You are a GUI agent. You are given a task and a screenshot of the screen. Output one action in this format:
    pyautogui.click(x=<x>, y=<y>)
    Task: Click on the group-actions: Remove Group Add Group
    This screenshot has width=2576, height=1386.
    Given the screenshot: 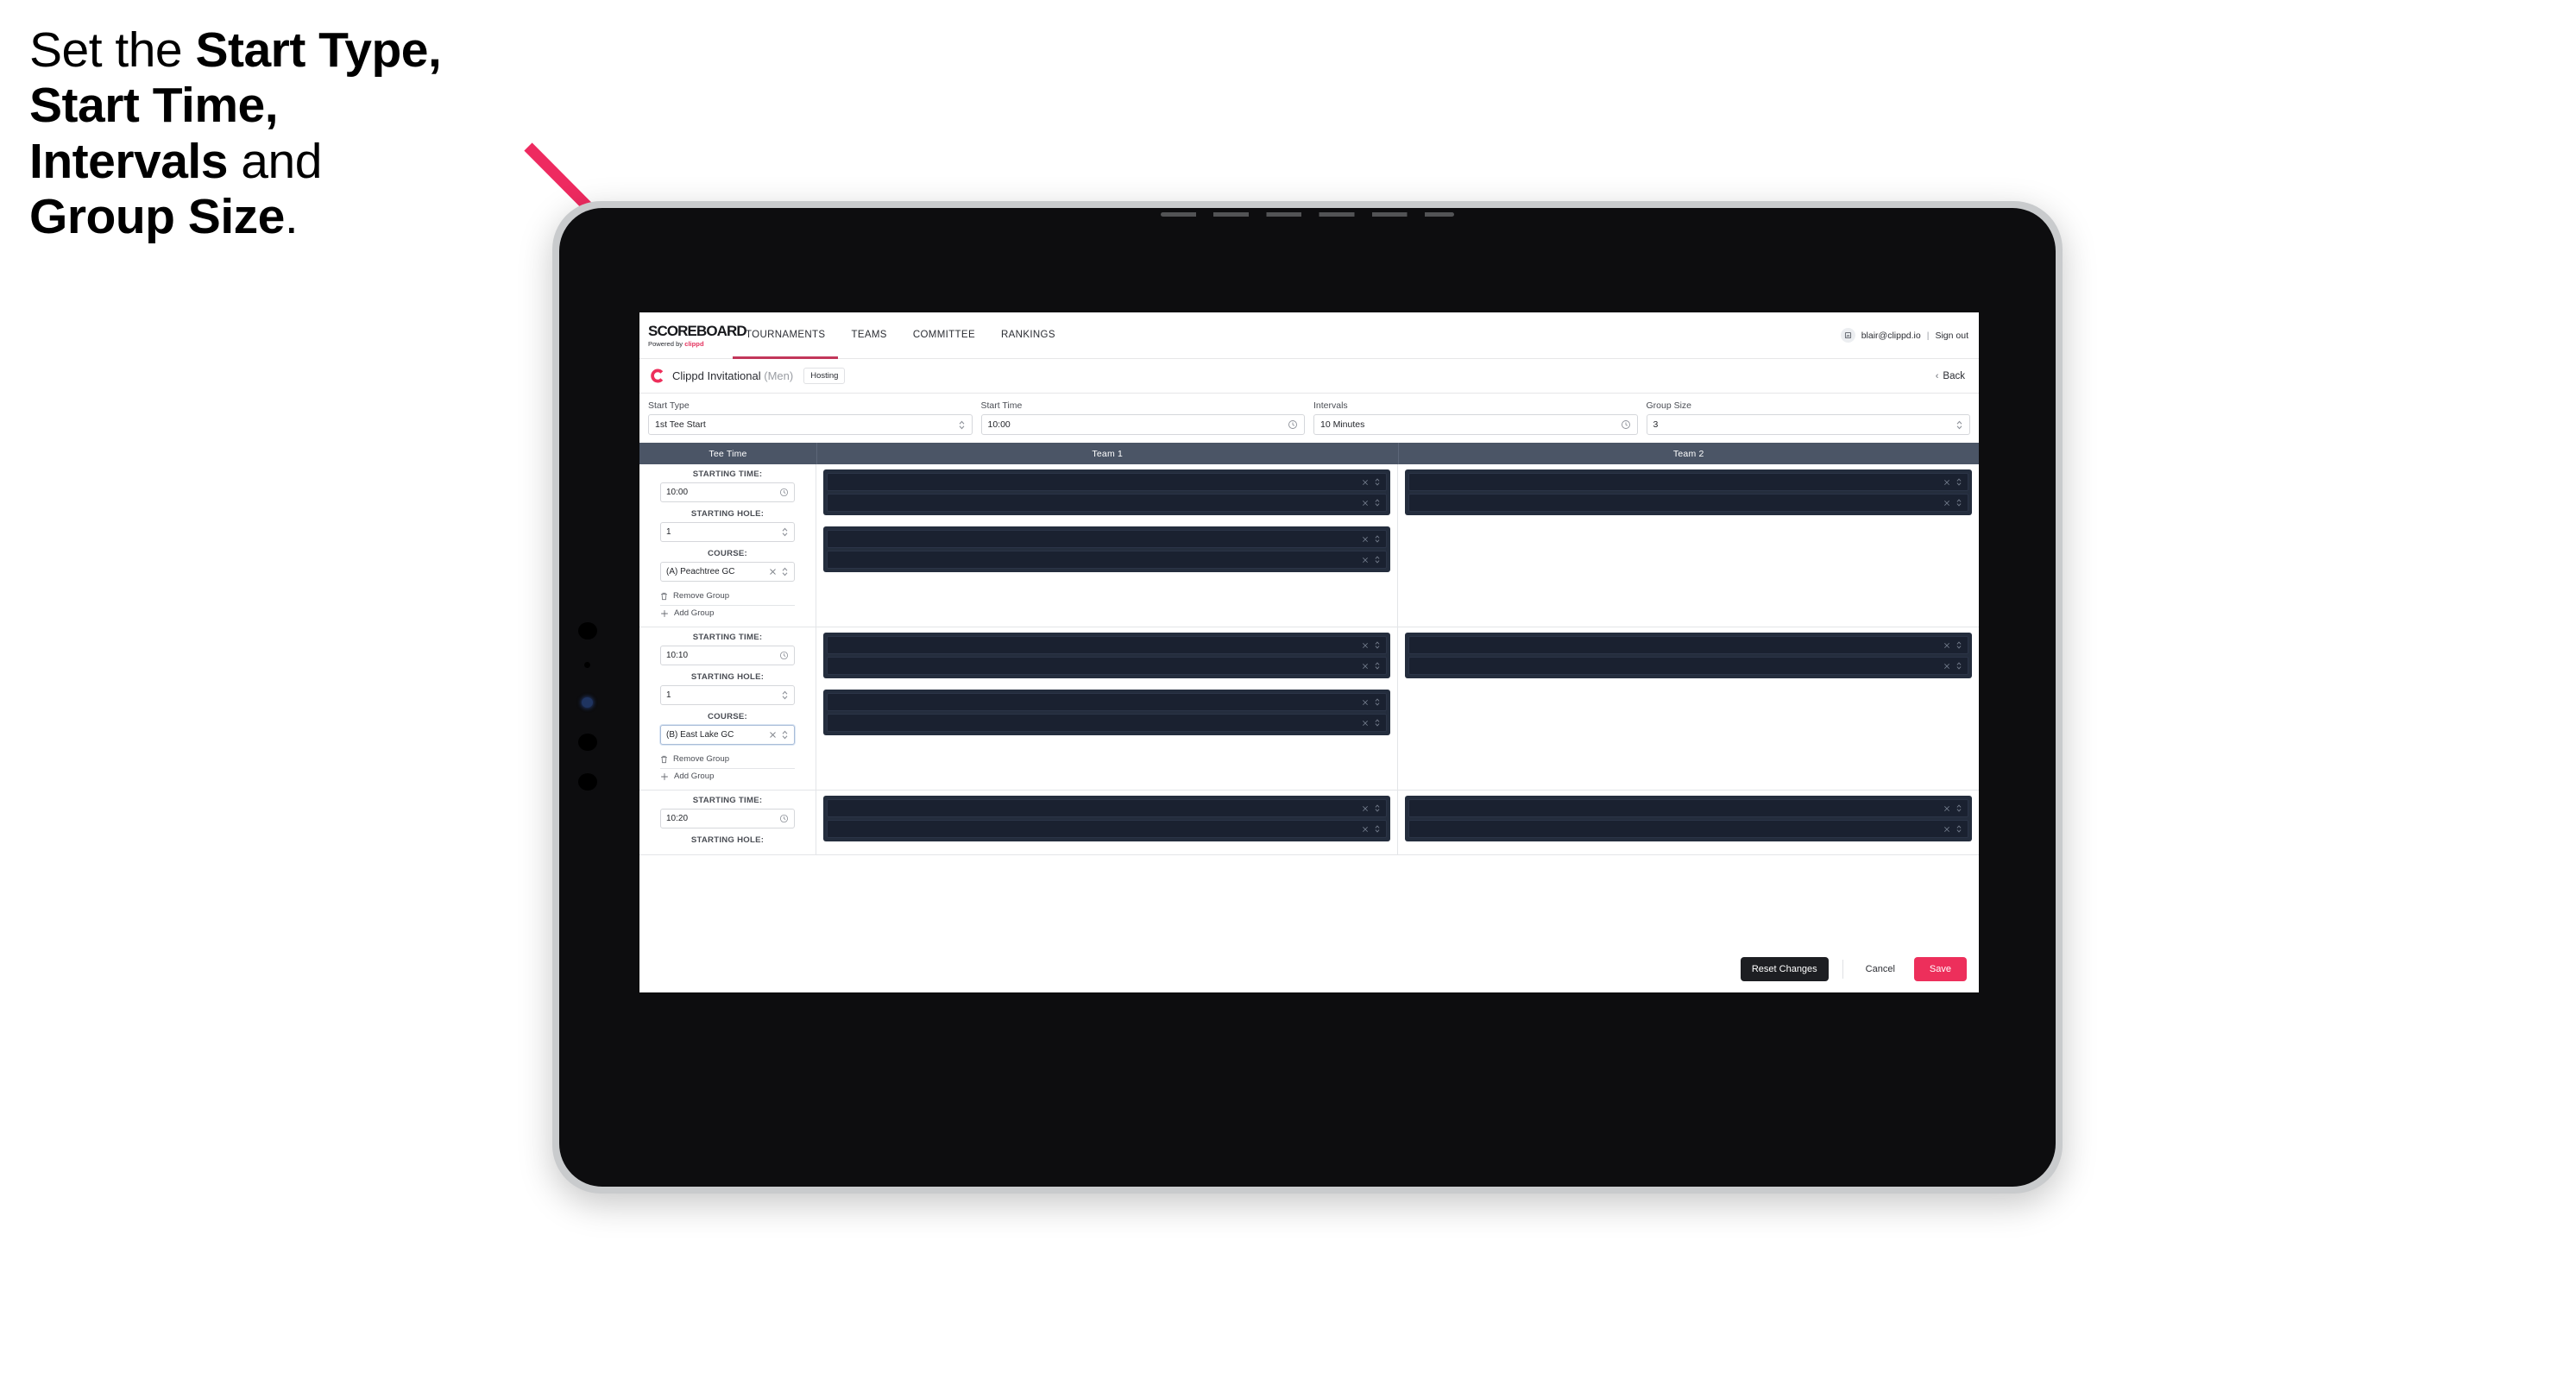 What is the action you would take?
    pyautogui.click(x=728, y=605)
    